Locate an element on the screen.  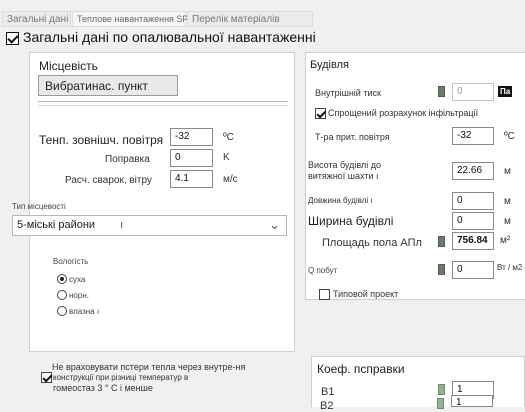
q-input: 0 is located at coordinates (473, 270).